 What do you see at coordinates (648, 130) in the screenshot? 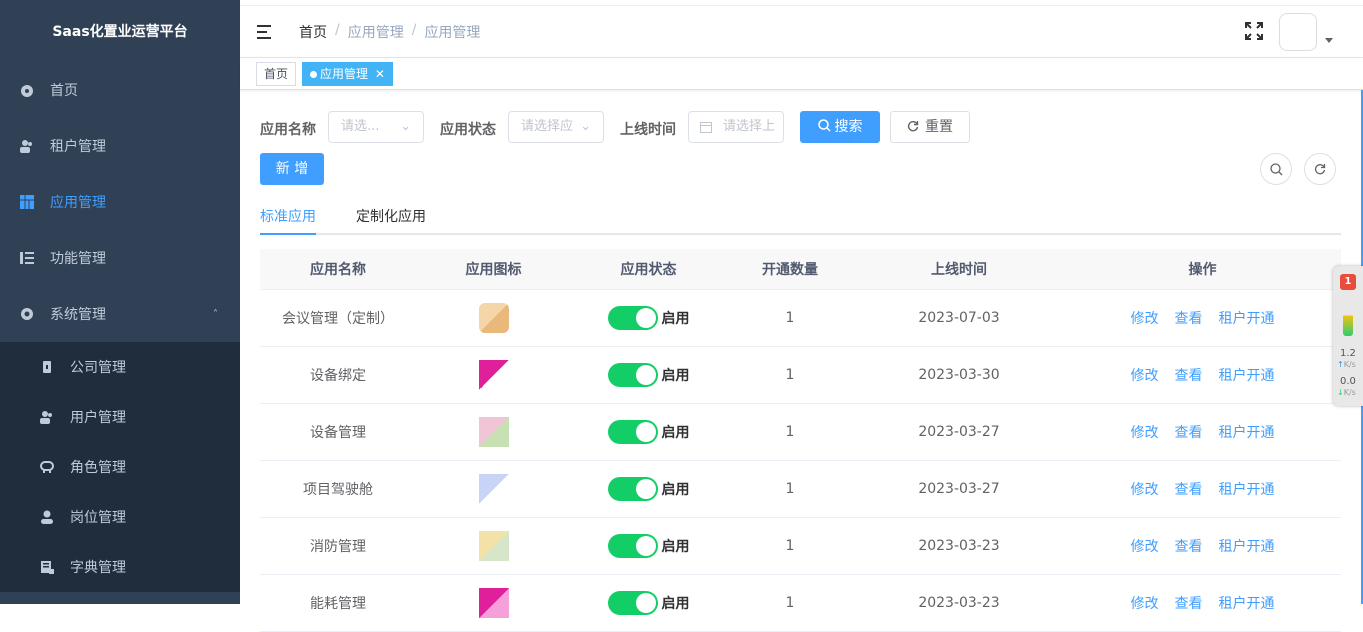
I see `online-time-label: 上线时间` at bounding box center [648, 130].